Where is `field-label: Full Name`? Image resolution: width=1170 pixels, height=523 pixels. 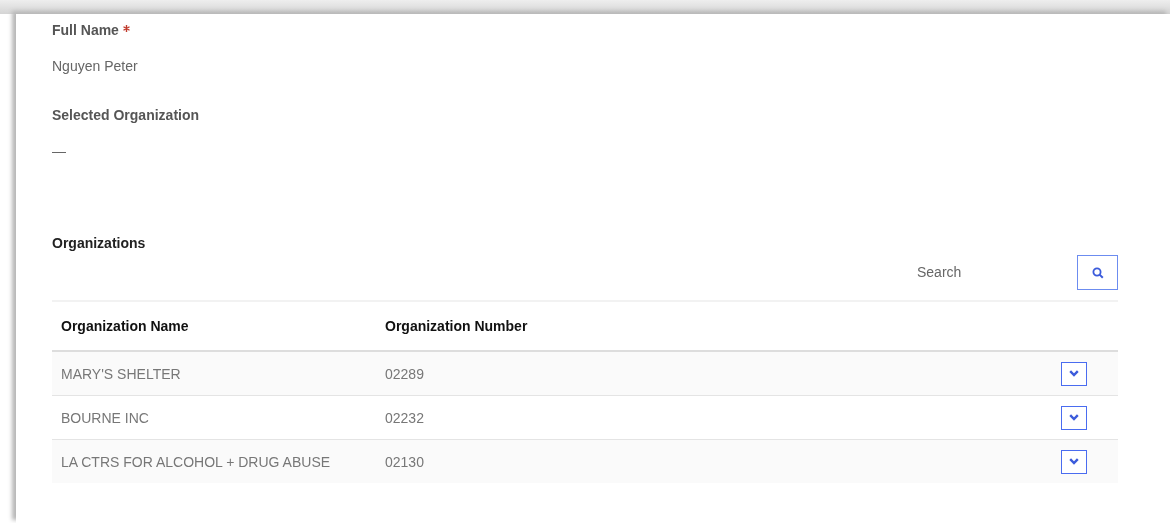 field-label: Full Name is located at coordinates (85, 30).